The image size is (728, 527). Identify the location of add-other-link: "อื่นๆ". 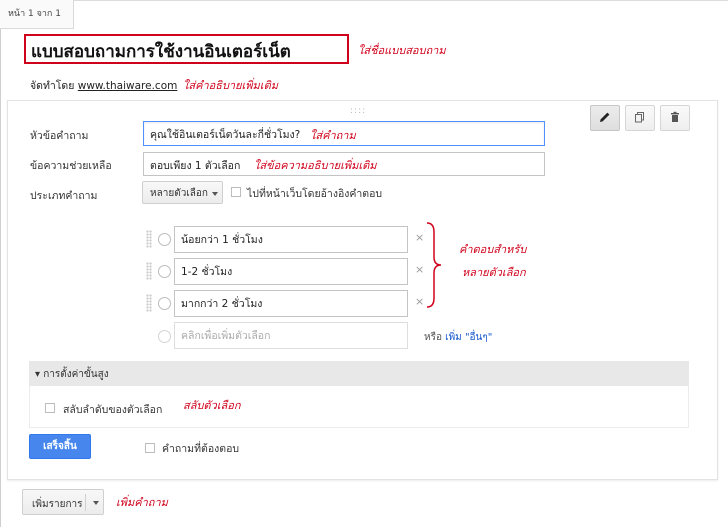
(478, 337).